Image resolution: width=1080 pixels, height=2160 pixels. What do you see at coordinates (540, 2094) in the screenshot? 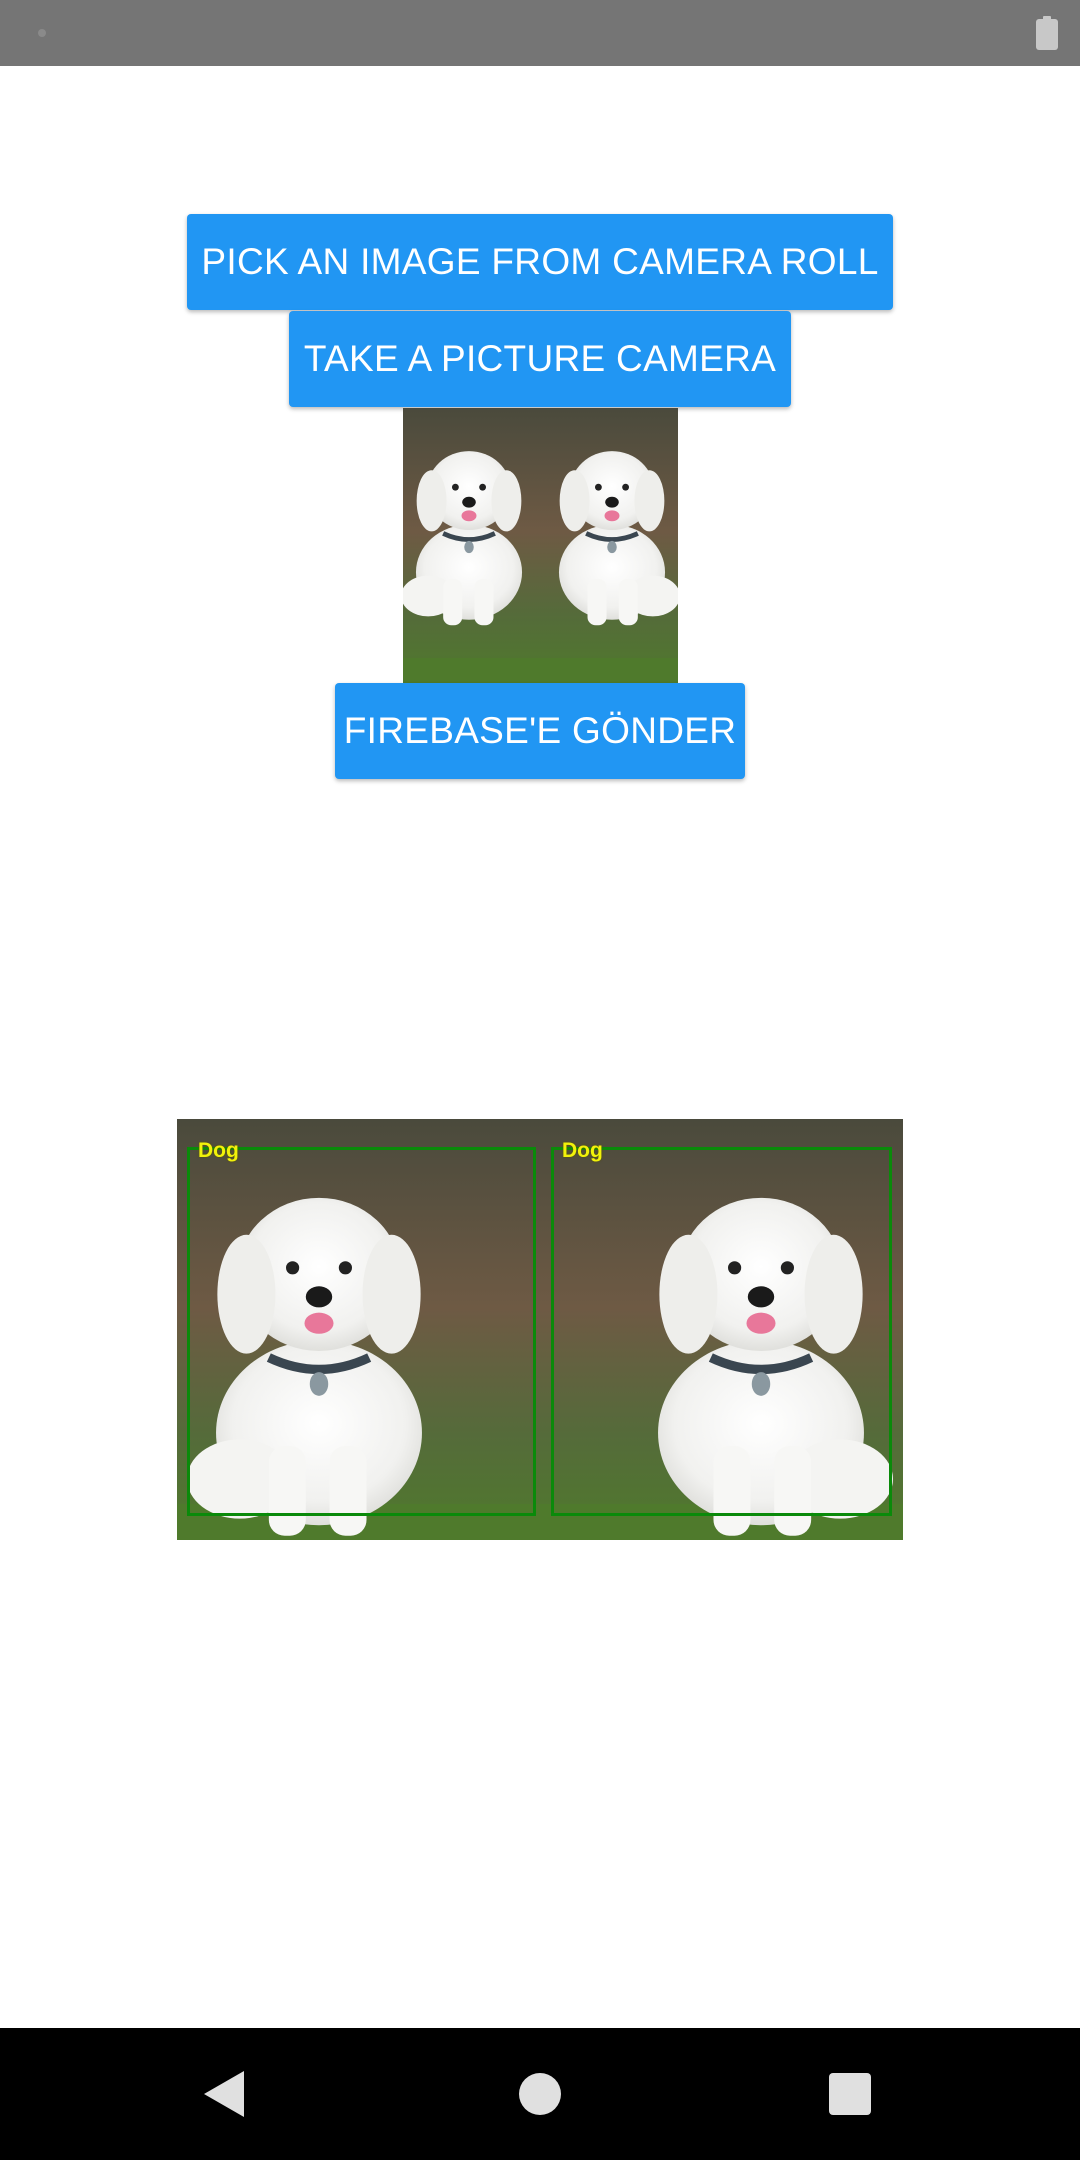
I see `home-icon` at bounding box center [540, 2094].